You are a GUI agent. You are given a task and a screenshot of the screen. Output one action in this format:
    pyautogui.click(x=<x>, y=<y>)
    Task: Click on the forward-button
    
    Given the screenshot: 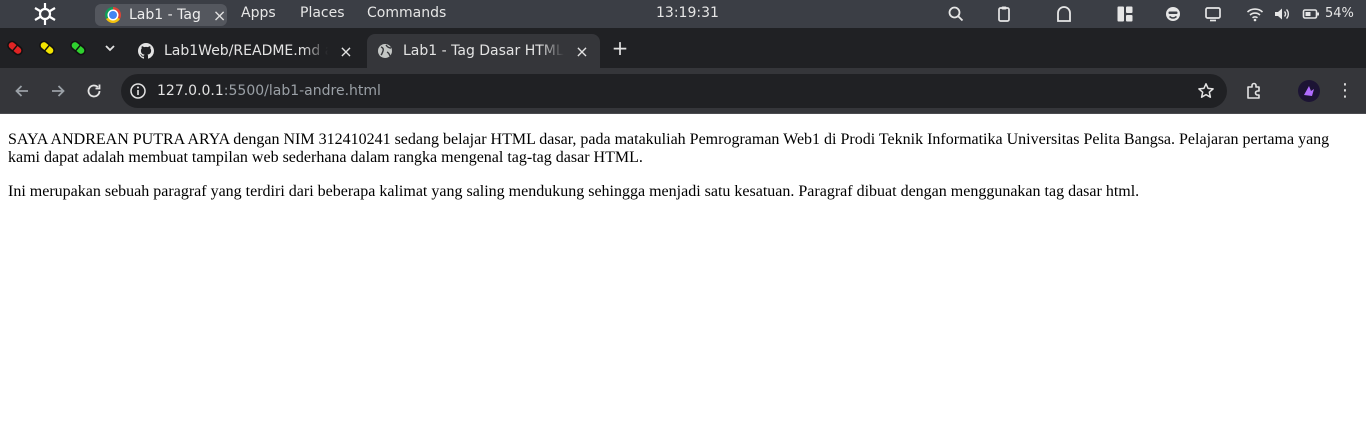 What is the action you would take?
    pyautogui.click(x=58, y=91)
    